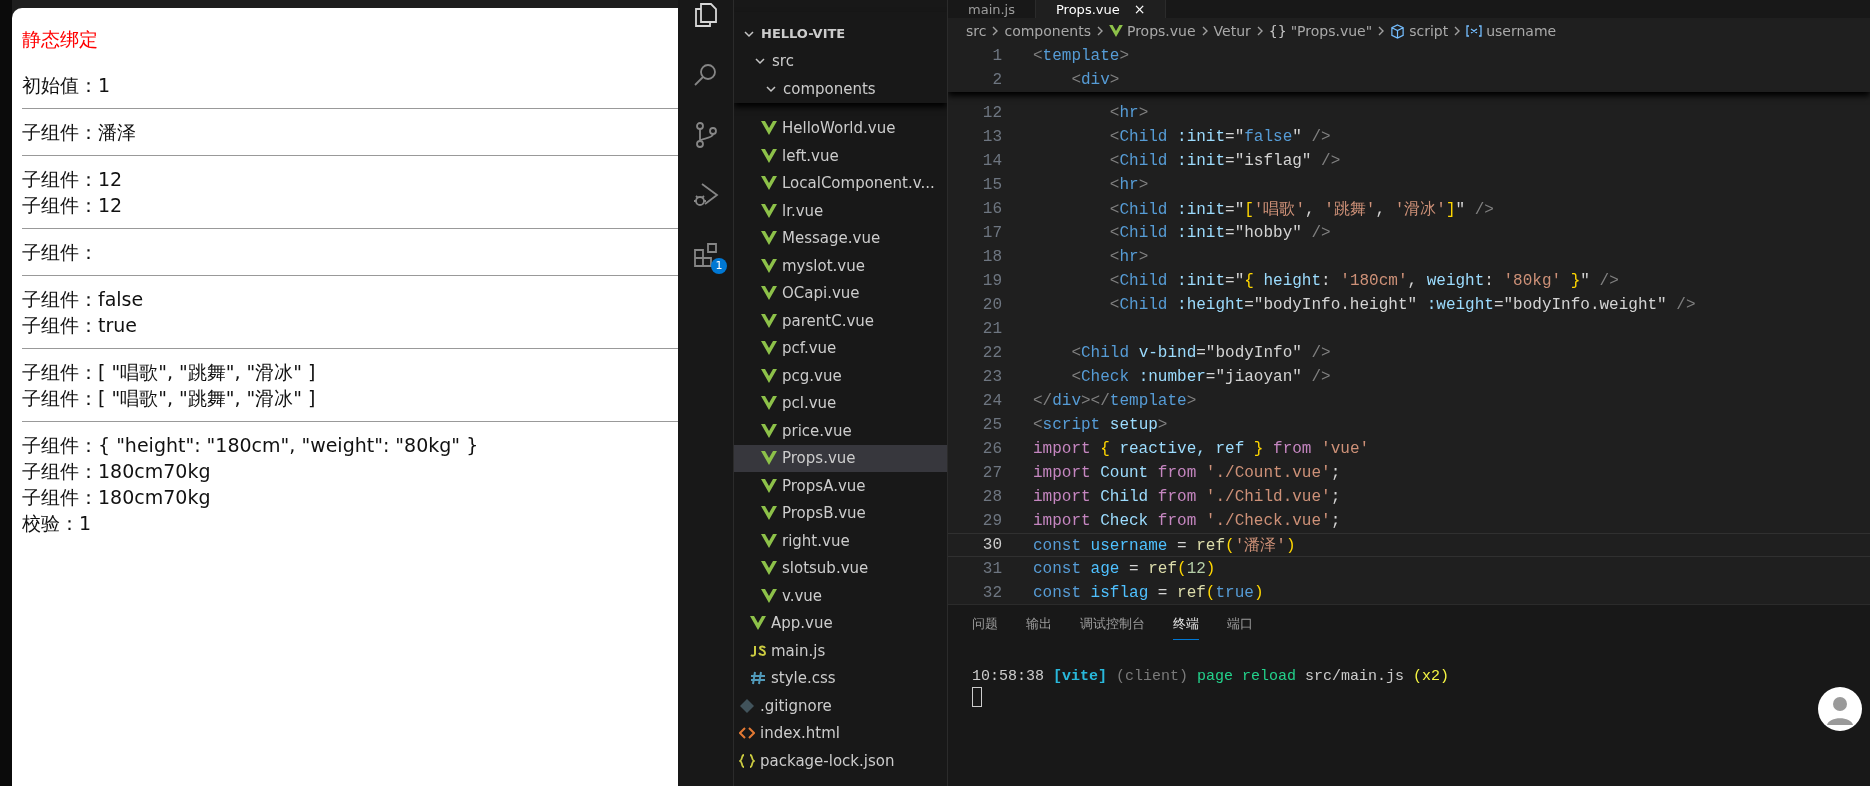 The width and height of the screenshot is (1870, 786). Describe the element at coordinates (1100, 425) in the screenshot. I see `code-line: <script setup>` at that location.